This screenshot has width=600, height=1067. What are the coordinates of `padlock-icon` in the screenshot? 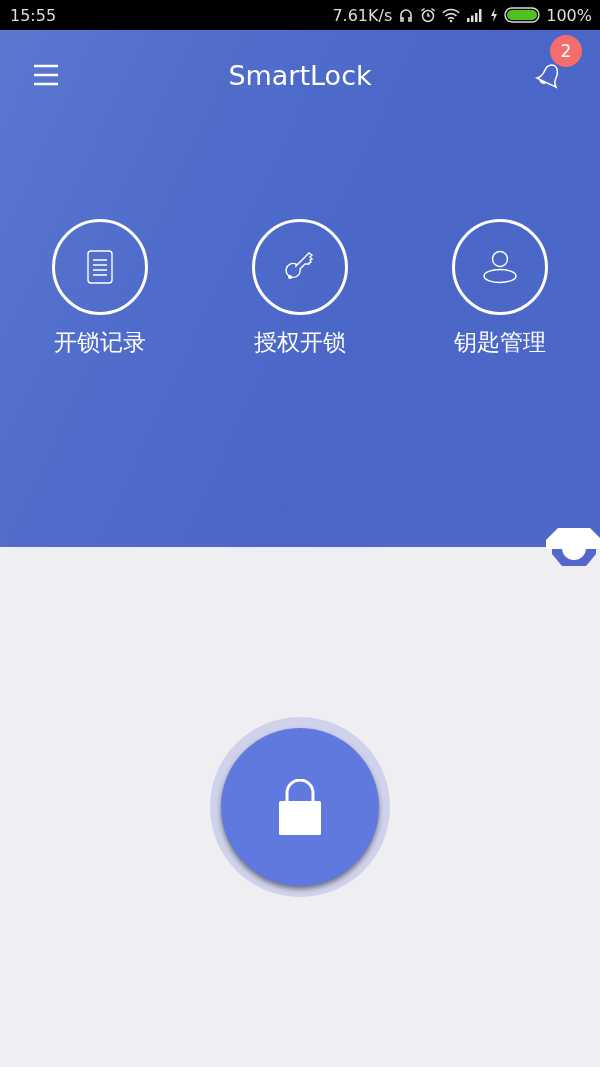 It's located at (300, 807).